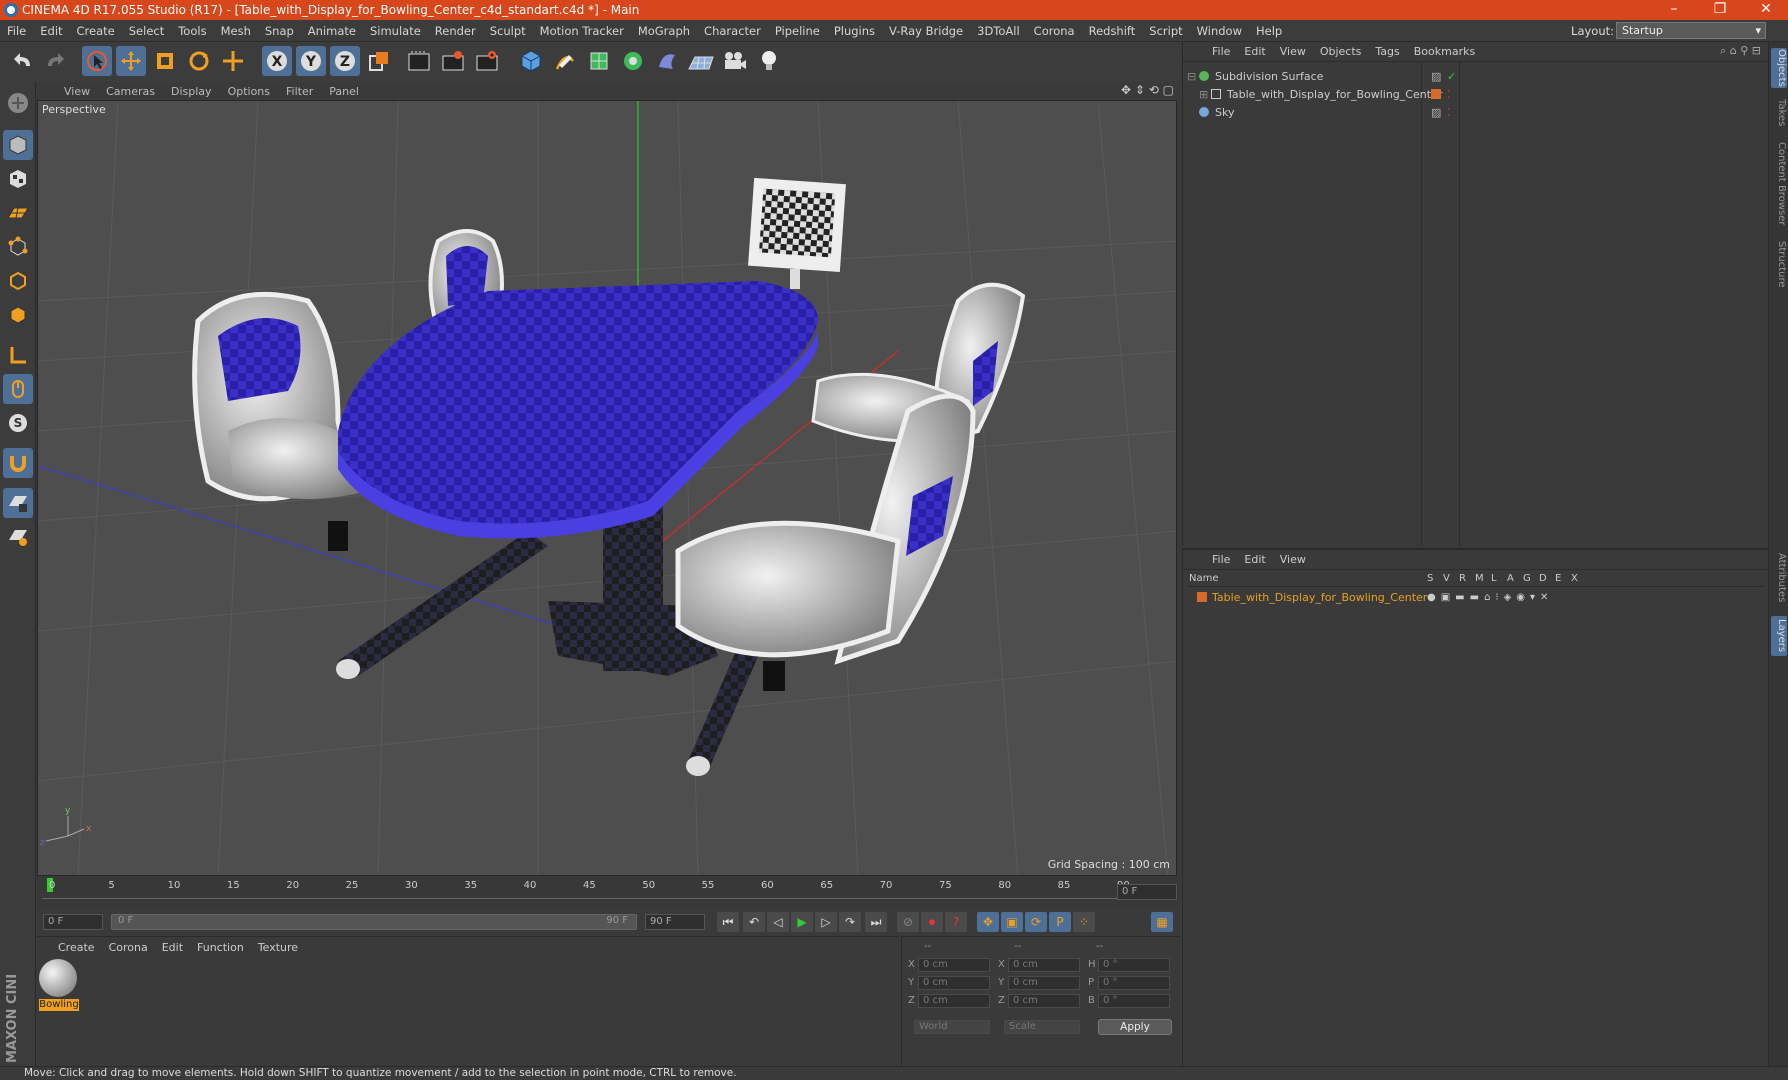 This screenshot has width=1788, height=1080. What do you see at coordinates (374, 922) in the screenshot?
I see `frame-range-slider: 0 F 90 F` at bounding box center [374, 922].